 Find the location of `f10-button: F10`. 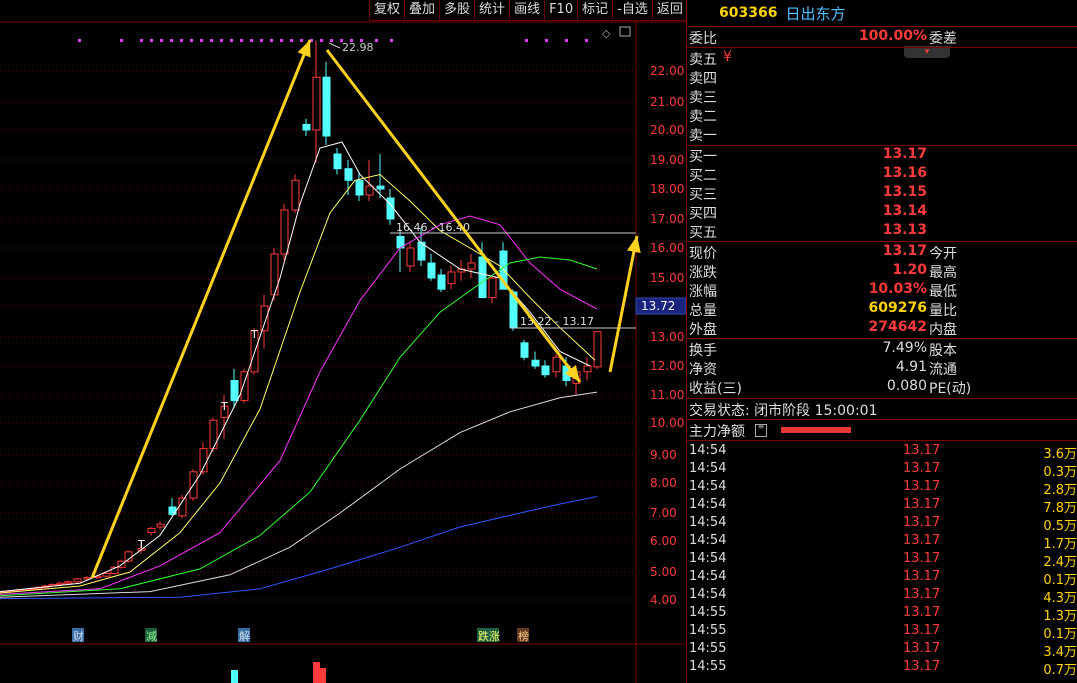

f10-button: F10 is located at coordinates (561, 10).